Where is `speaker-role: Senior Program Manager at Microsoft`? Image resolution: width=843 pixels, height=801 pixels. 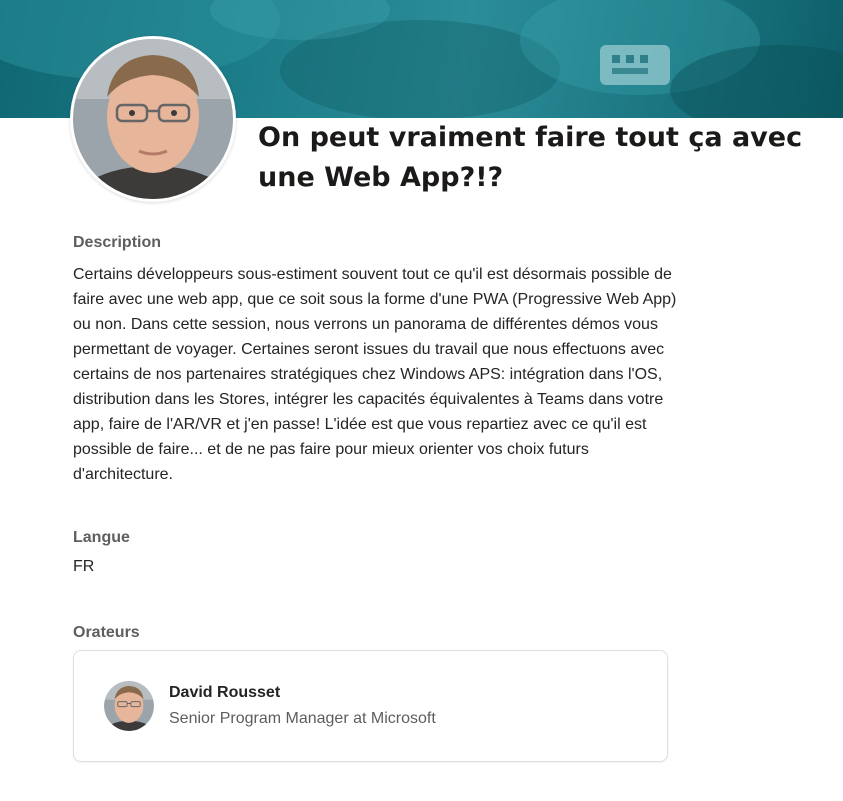
speaker-role: Senior Program Manager at Microsoft is located at coordinates (302, 718).